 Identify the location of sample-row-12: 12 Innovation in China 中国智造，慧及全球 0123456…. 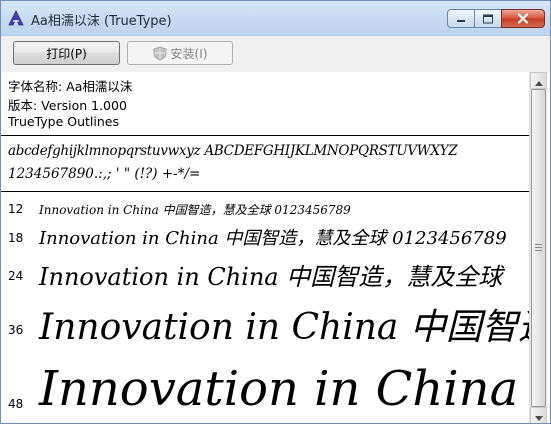
(265, 210).